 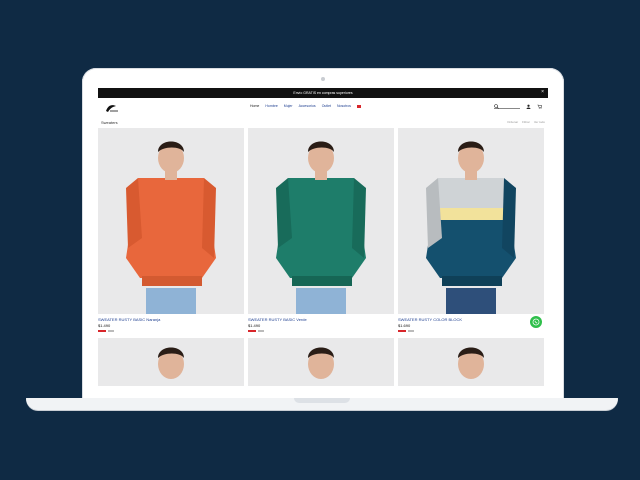 What do you see at coordinates (322, 404) in the screenshot?
I see `laptop-base` at bounding box center [322, 404].